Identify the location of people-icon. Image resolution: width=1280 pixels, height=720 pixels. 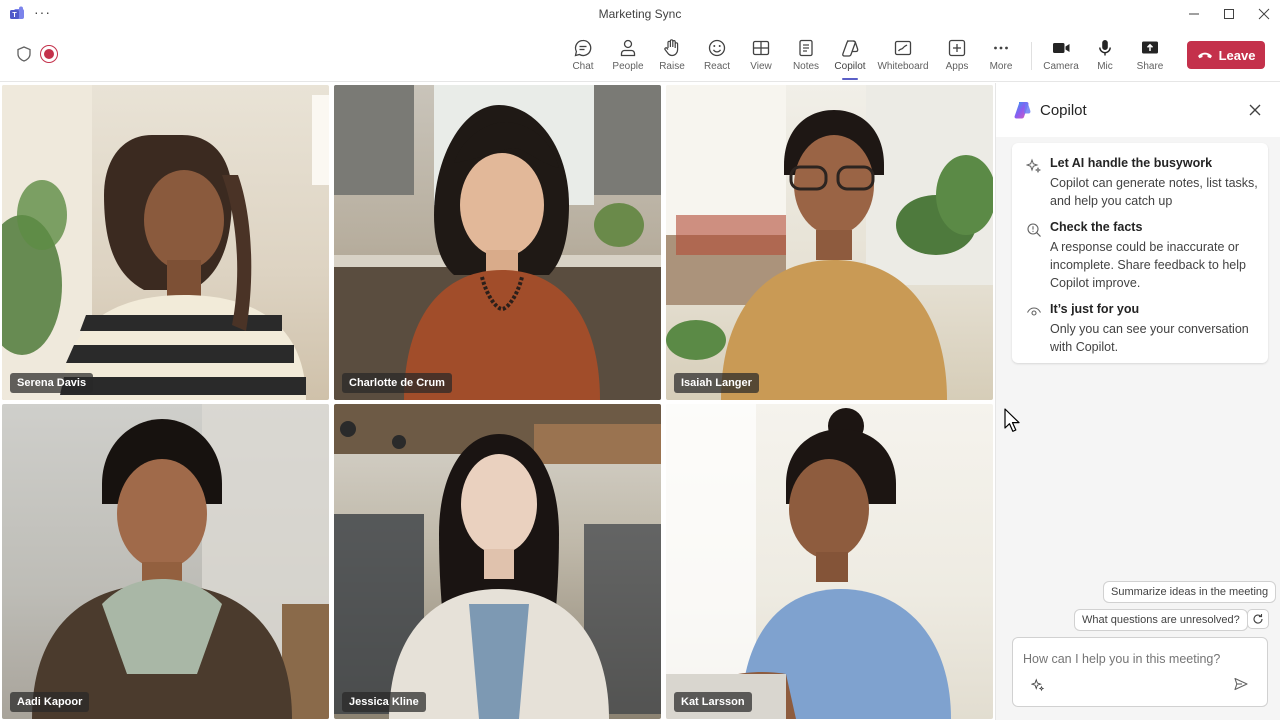
(628, 48).